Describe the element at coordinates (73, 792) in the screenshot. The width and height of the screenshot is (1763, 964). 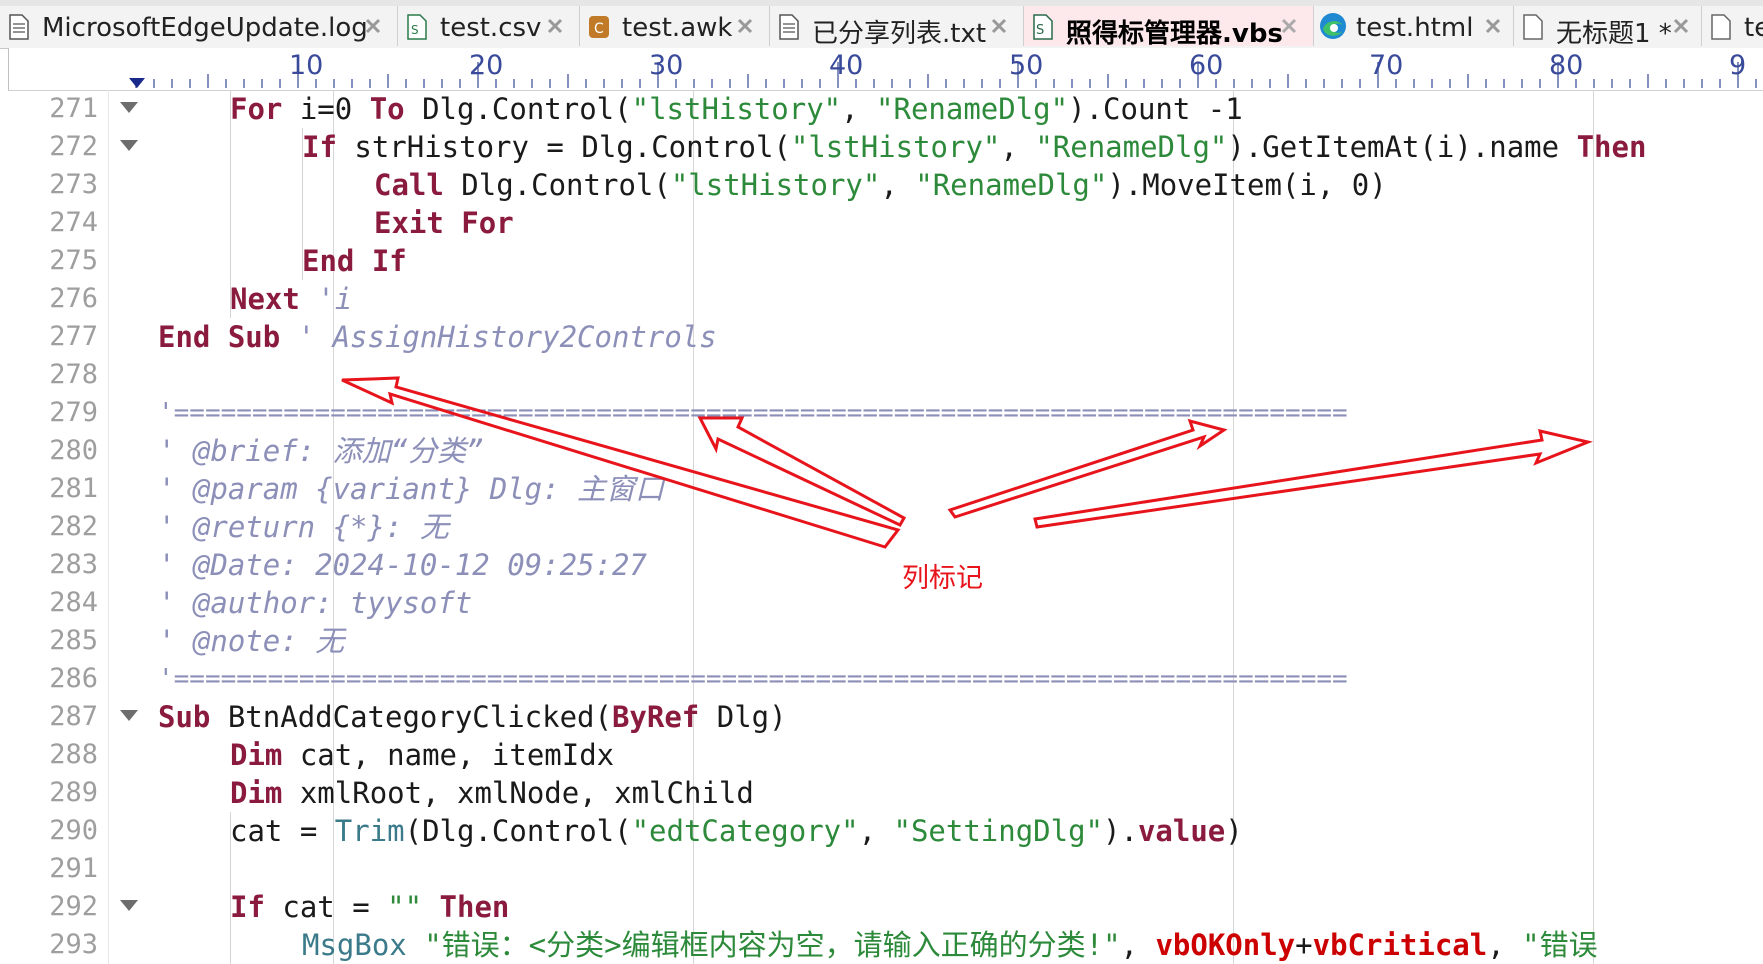
I see `line-number: 289` at that location.